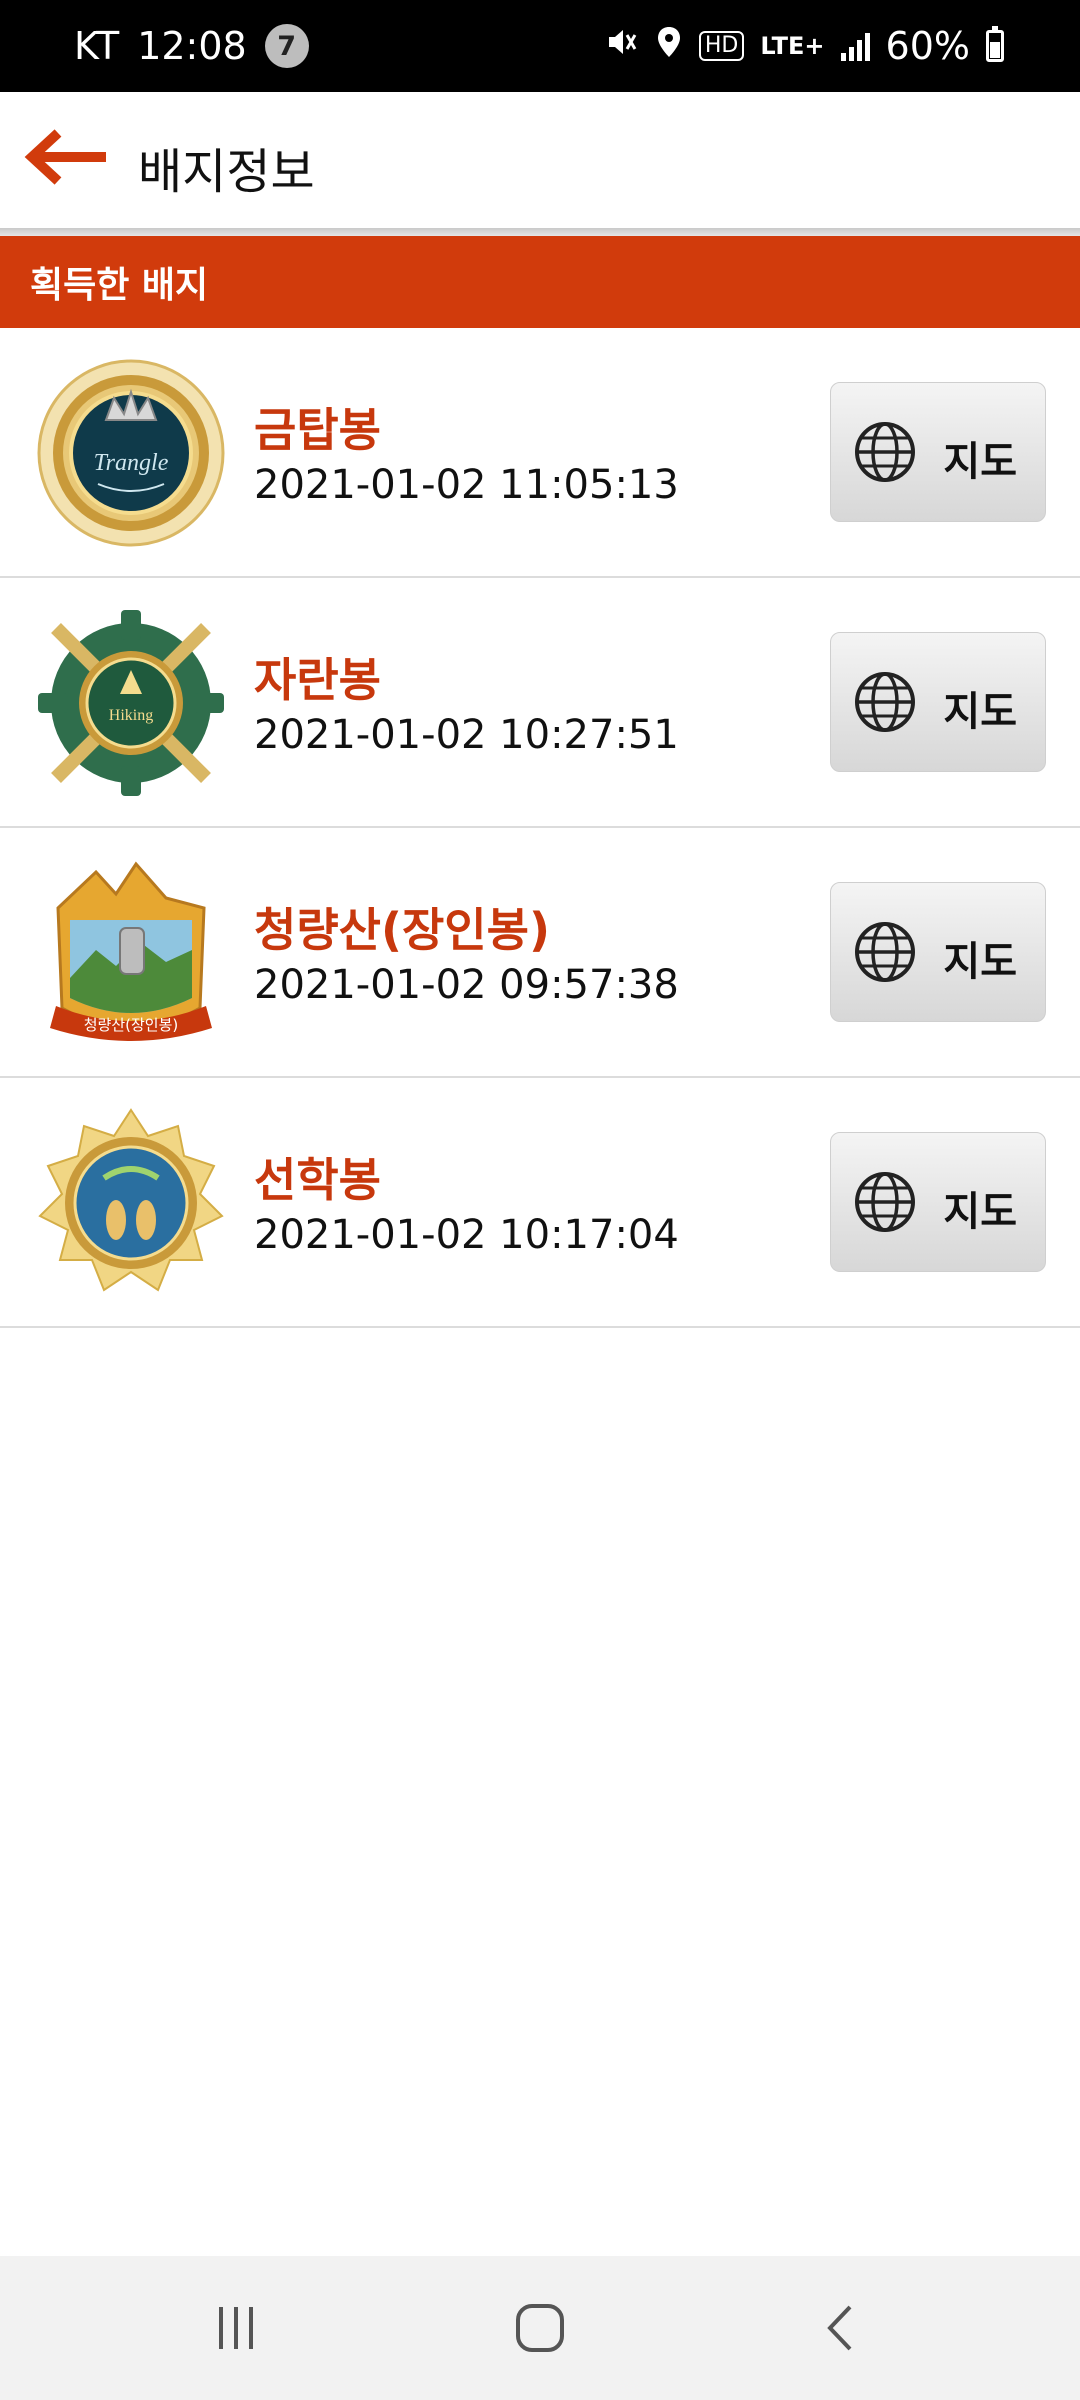 This screenshot has width=1080, height=2400. What do you see at coordinates (540, 162) in the screenshot?
I see `app-header: 배지정보` at bounding box center [540, 162].